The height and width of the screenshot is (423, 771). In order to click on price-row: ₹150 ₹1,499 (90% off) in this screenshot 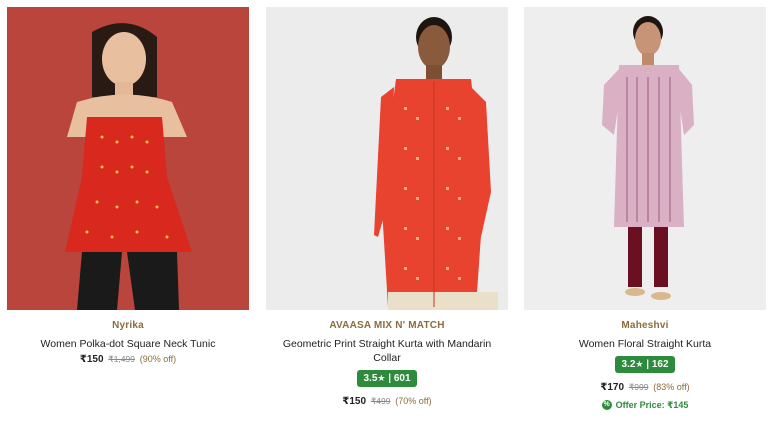, I will do `click(128, 359)`.